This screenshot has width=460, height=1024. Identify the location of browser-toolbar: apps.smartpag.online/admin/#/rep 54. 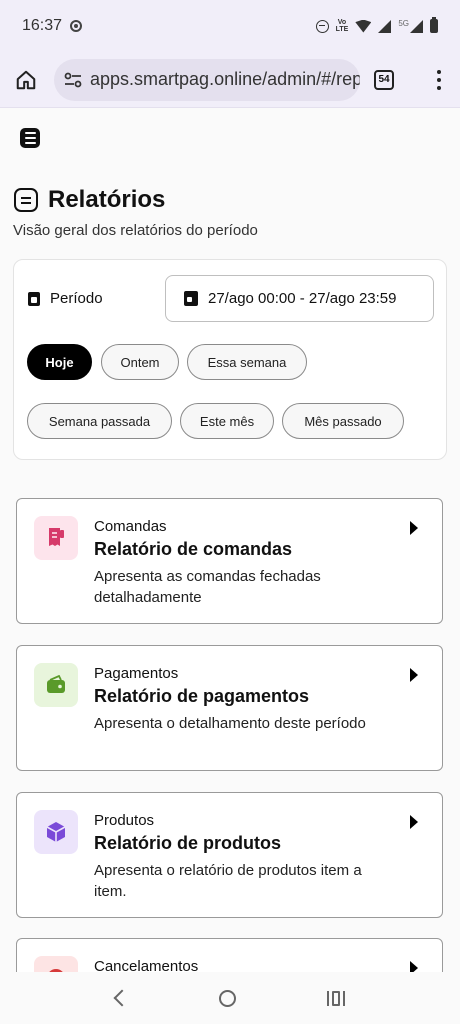
(230, 80).